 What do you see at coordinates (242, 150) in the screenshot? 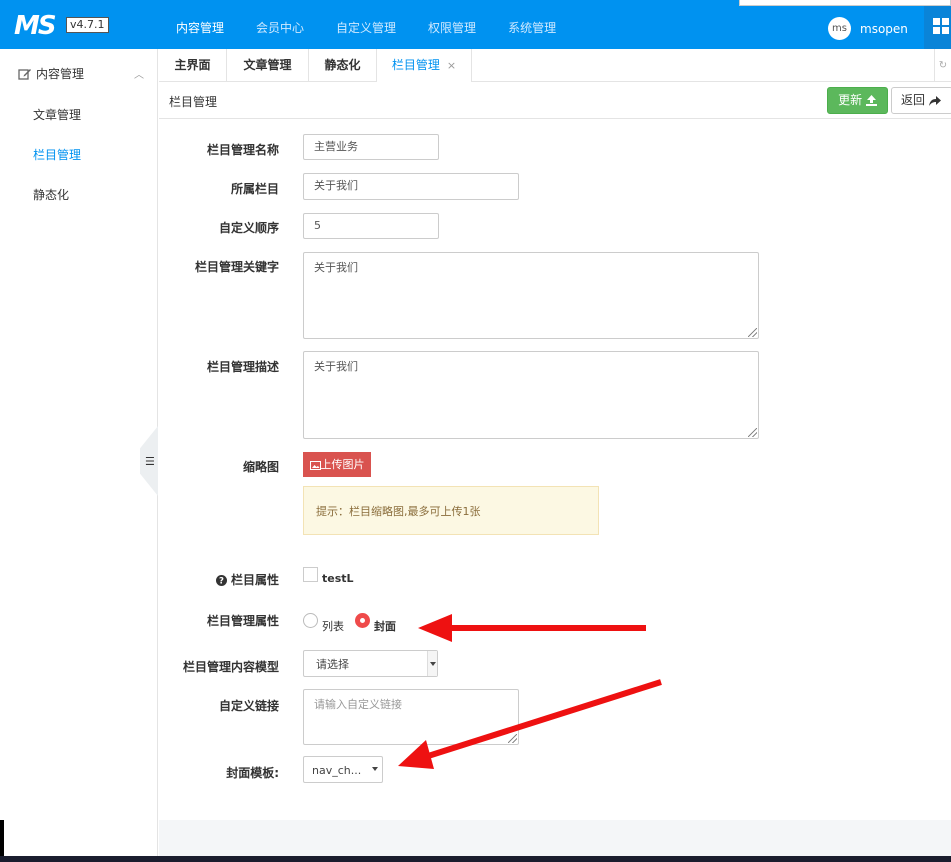
I see `name-label: 栏目管理名称` at bounding box center [242, 150].